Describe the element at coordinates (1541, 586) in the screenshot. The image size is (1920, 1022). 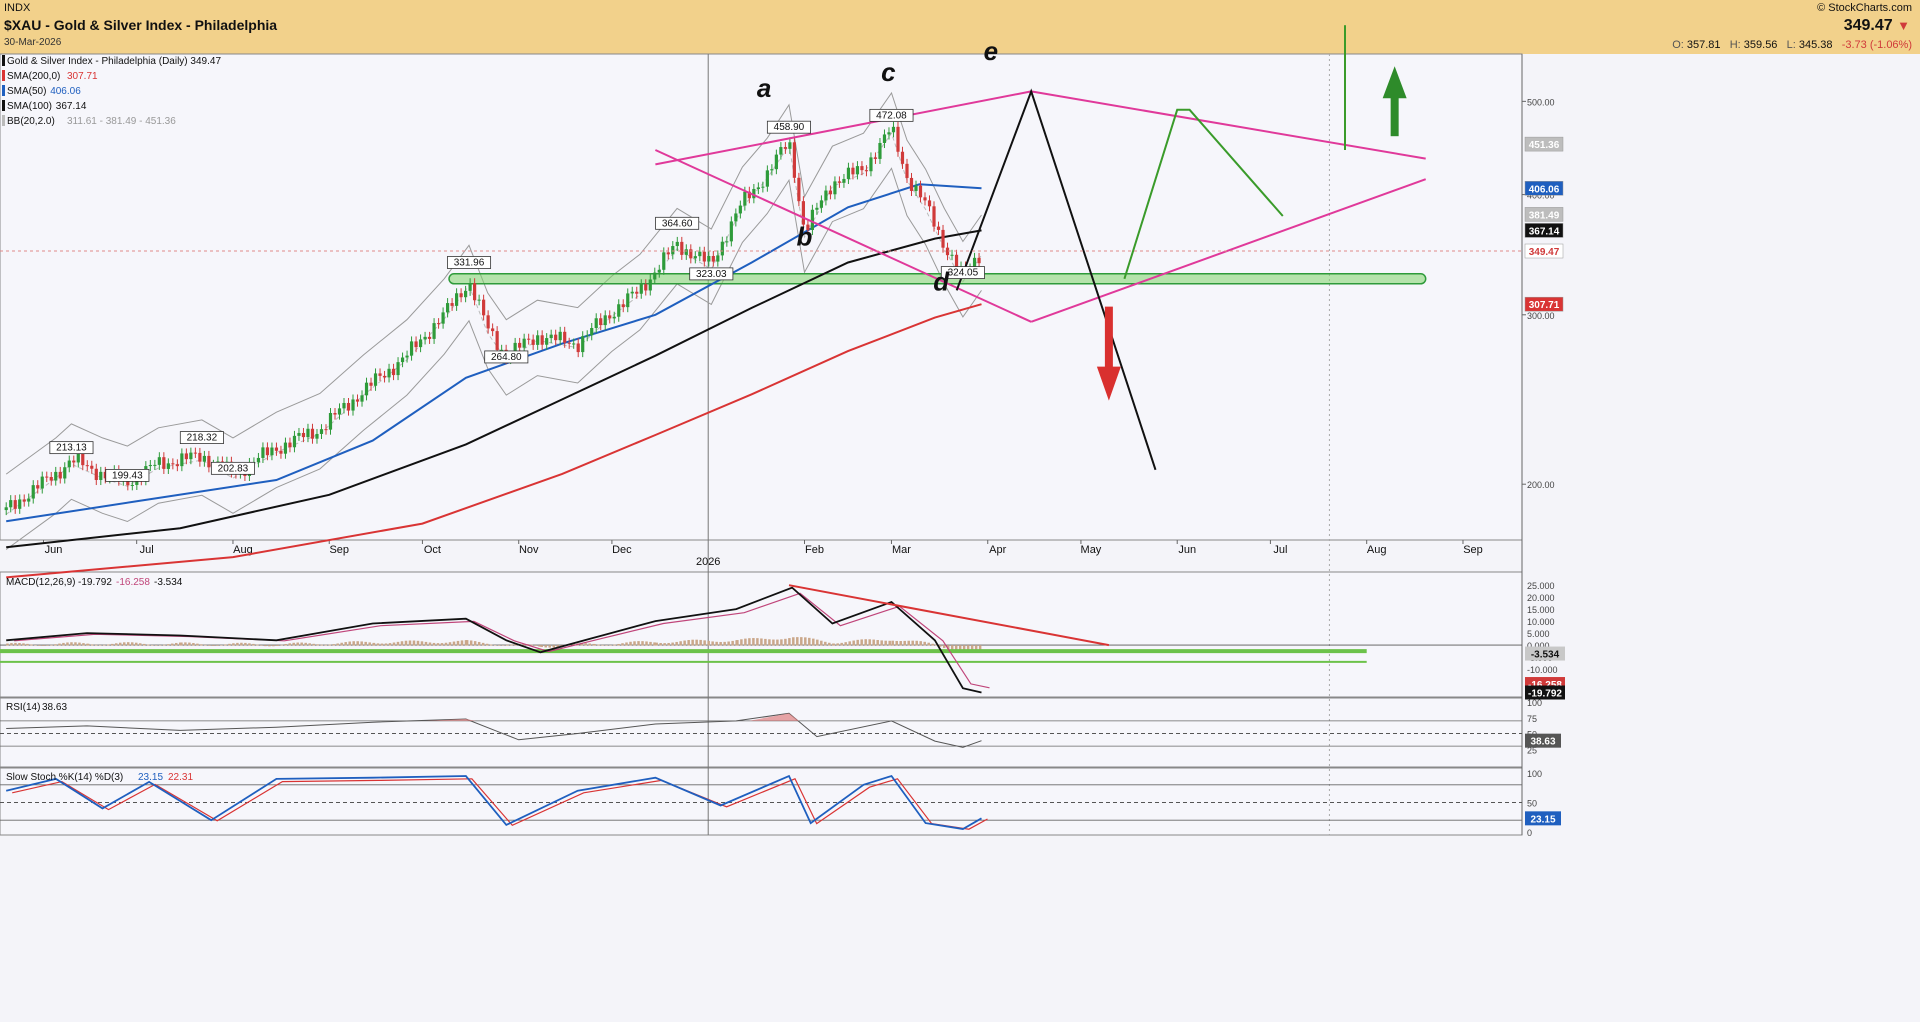
I see `macd-y-tick: 25.000` at that location.